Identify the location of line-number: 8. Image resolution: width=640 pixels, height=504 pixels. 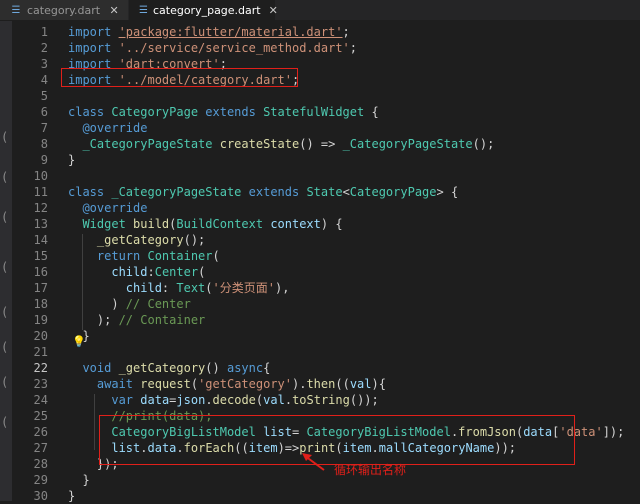
(44, 144).